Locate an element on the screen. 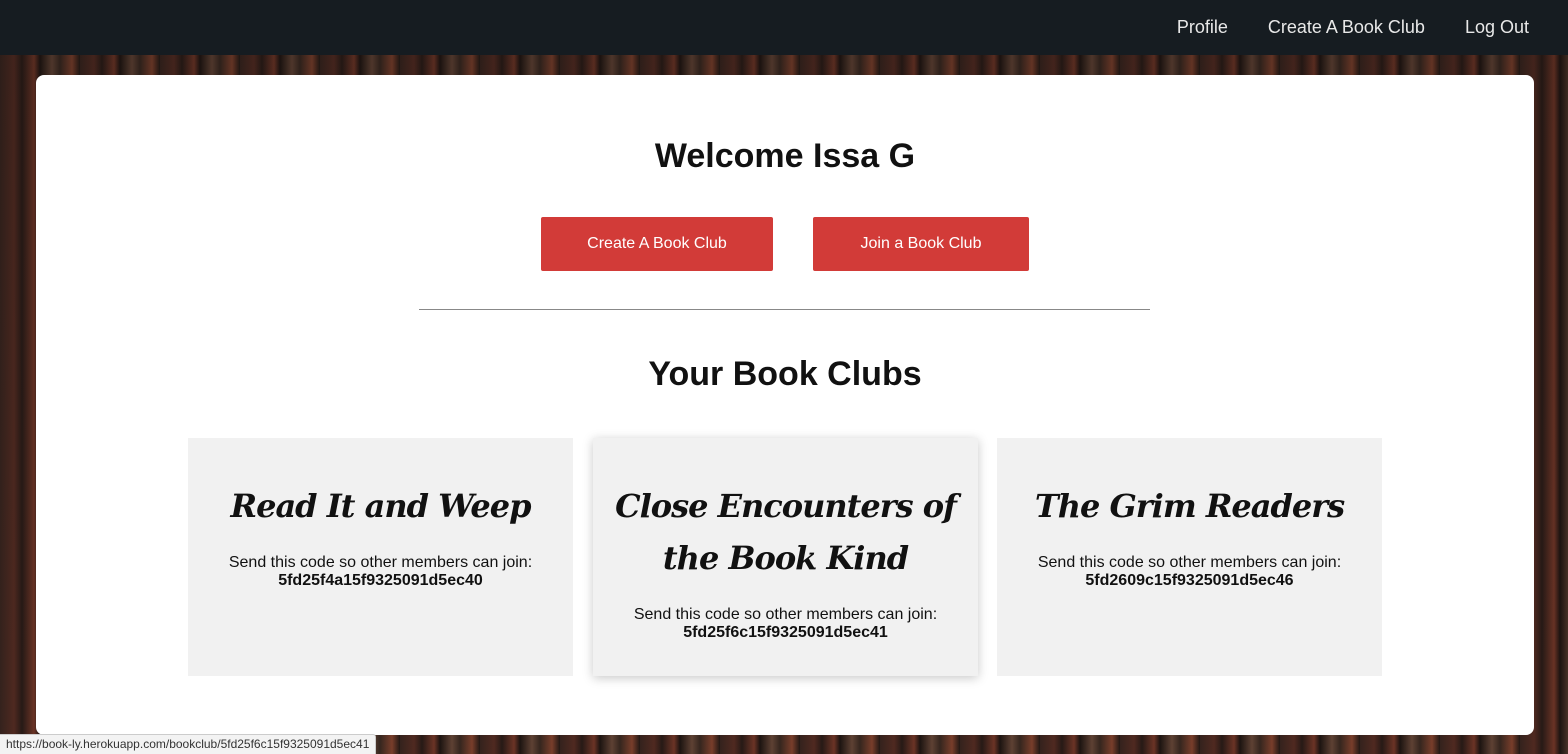  your-book-clubs-heading: Your Book Clubs is located at coordinates (785, 374).